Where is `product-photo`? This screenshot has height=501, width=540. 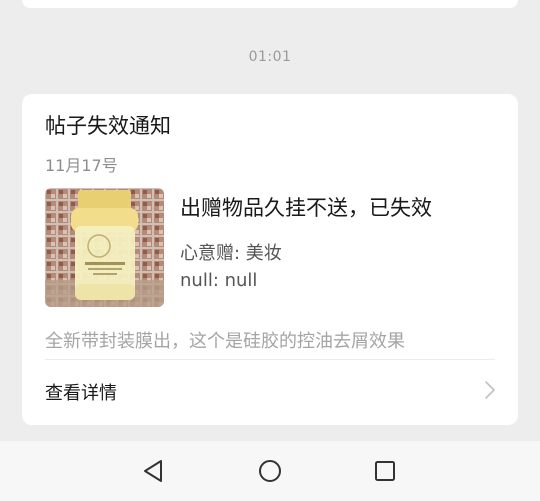
product-photo is located at coordinates (104, 247).